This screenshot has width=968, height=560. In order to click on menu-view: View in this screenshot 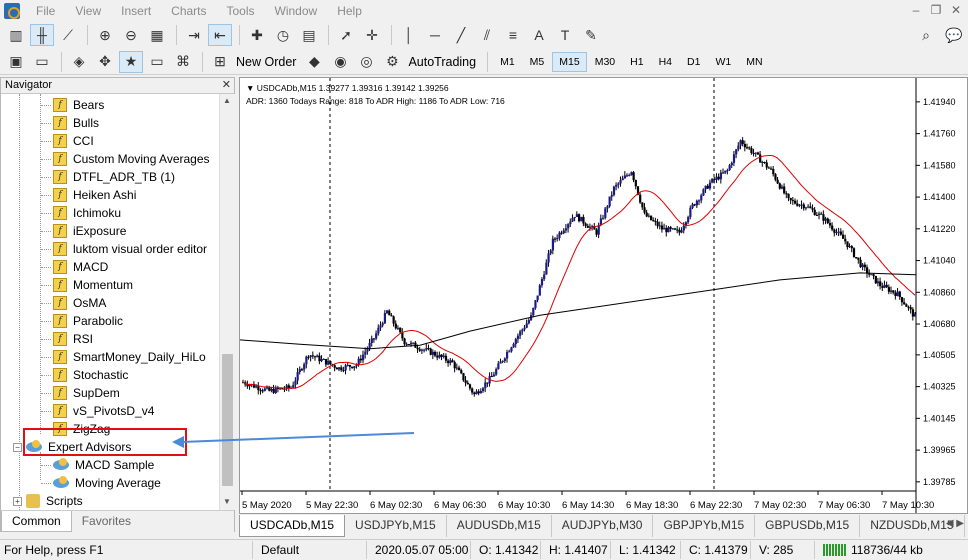, I will do `click(88, 11)`.